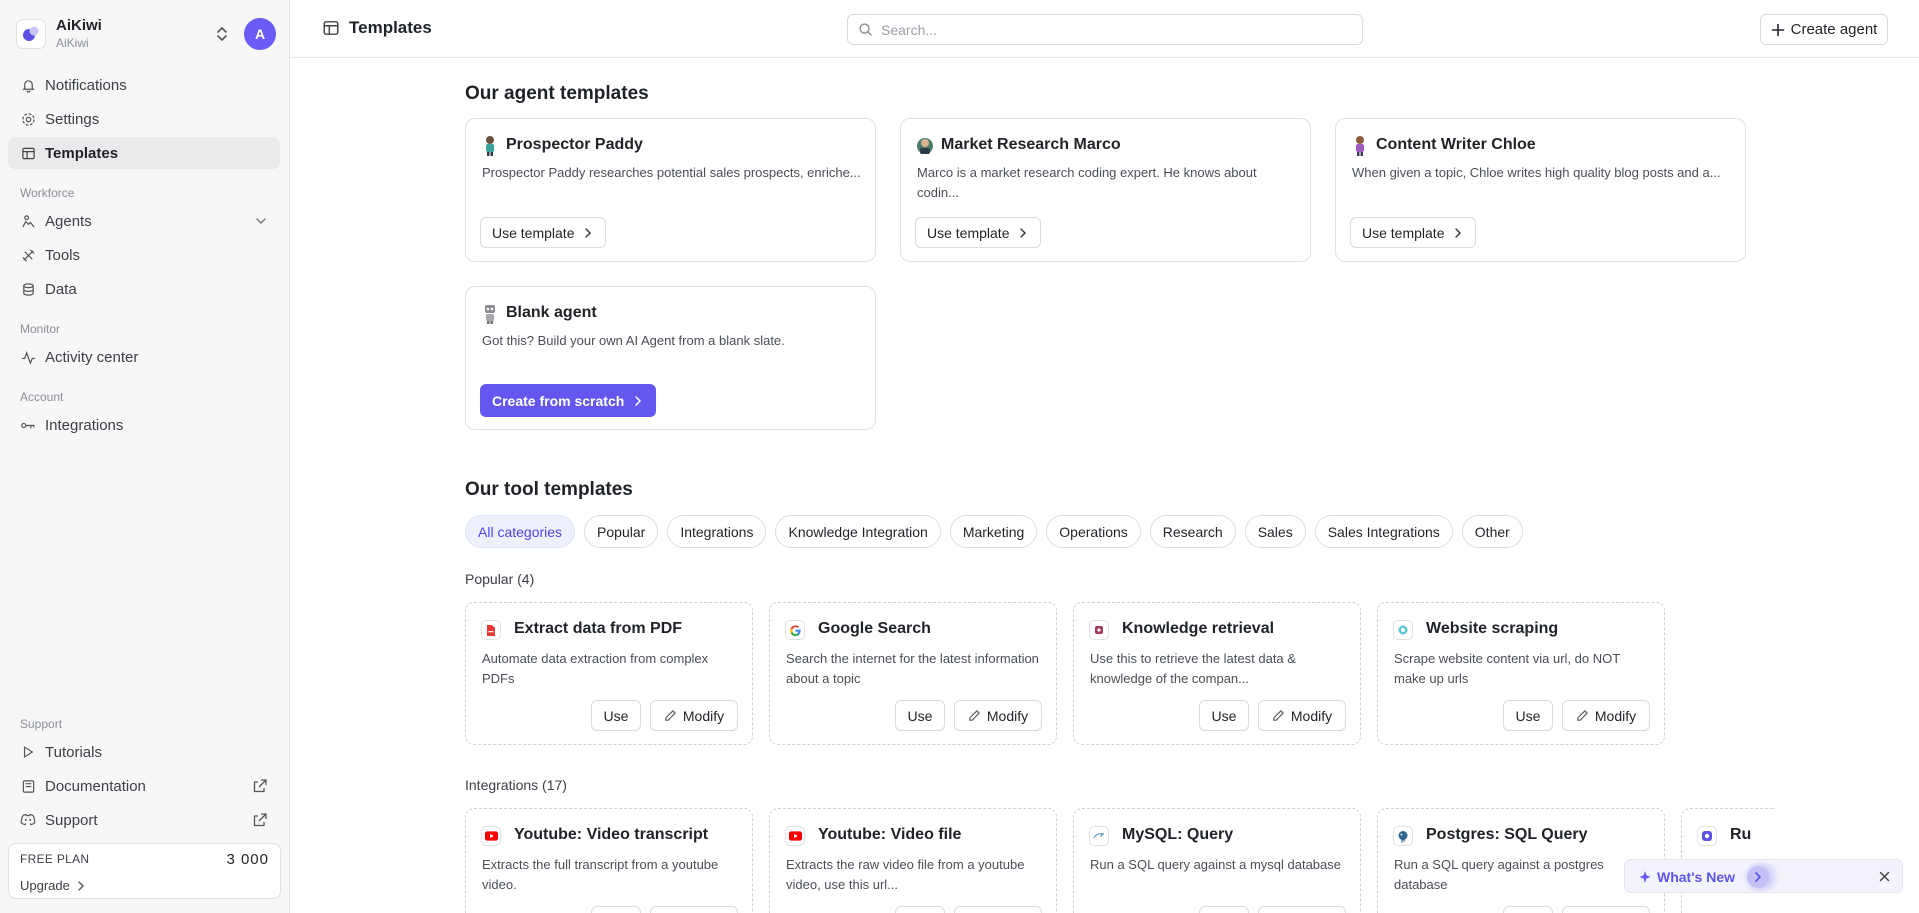  I want to click on sidebar-item-label: Documentation, so click(95, 786).